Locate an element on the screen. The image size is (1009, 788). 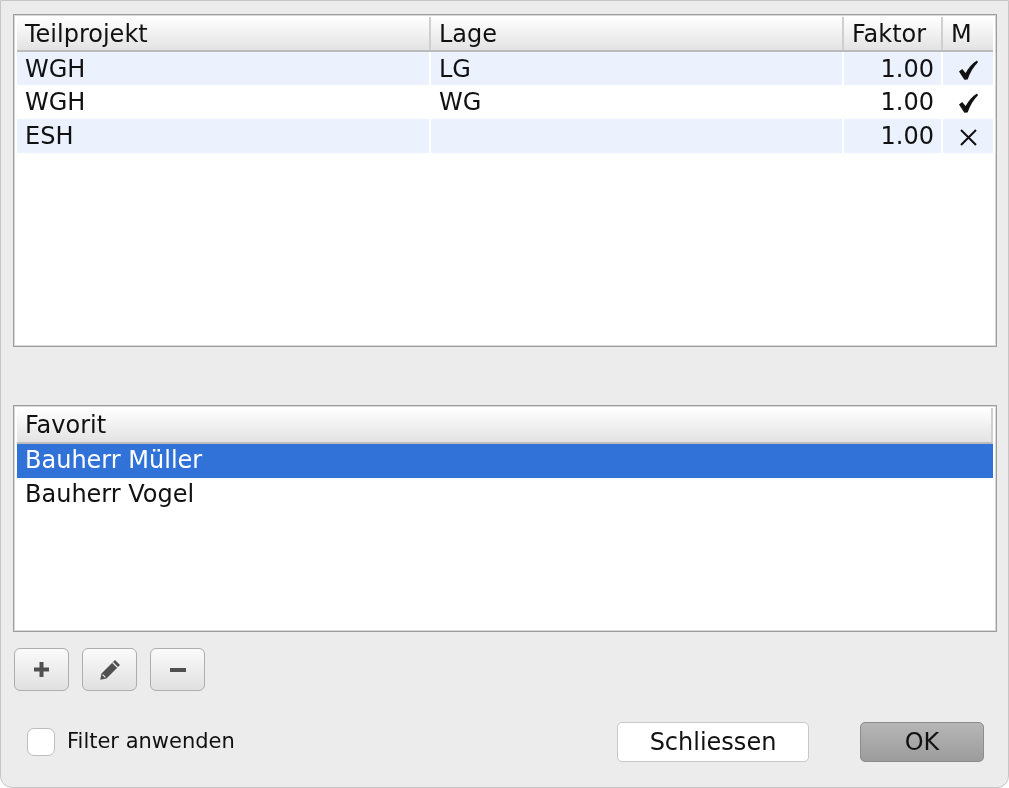
column-header: Teilprojekt is located at coordinates (223, 34).